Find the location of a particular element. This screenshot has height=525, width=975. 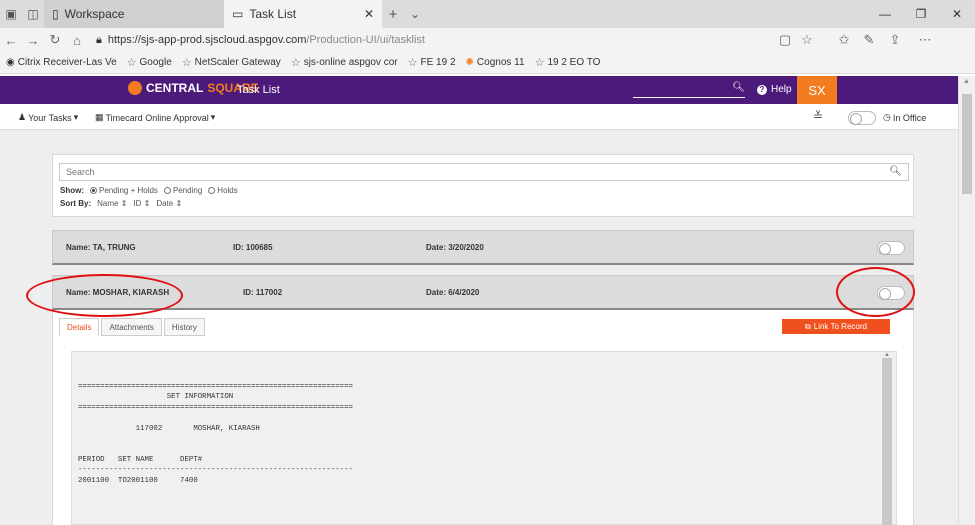

page-title: Task List is located at coordinates (258, 90).